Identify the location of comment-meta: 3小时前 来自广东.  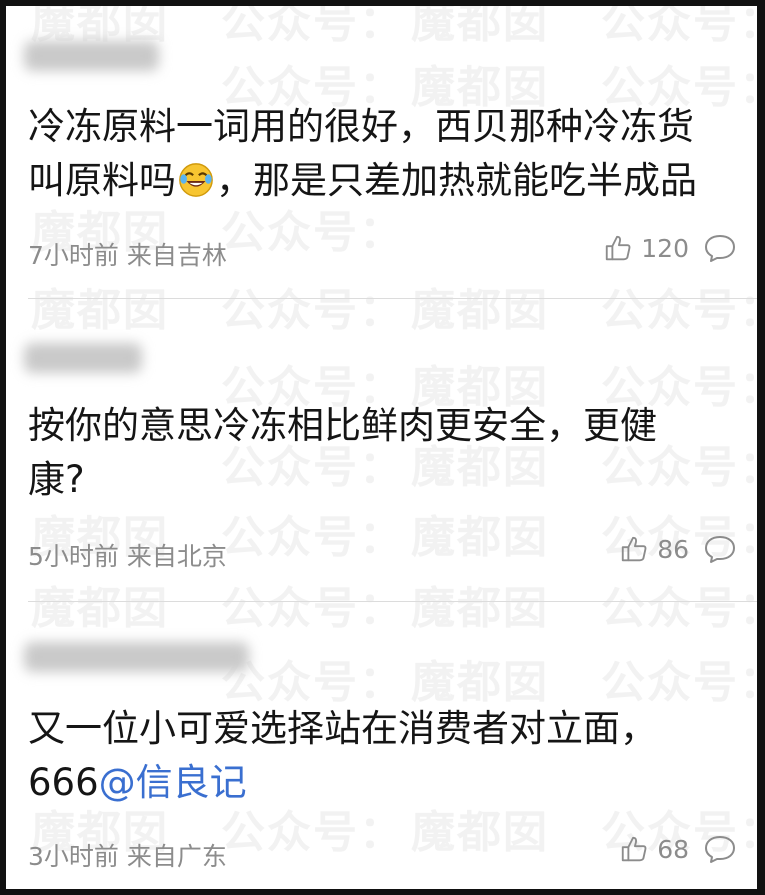
(127, 855).